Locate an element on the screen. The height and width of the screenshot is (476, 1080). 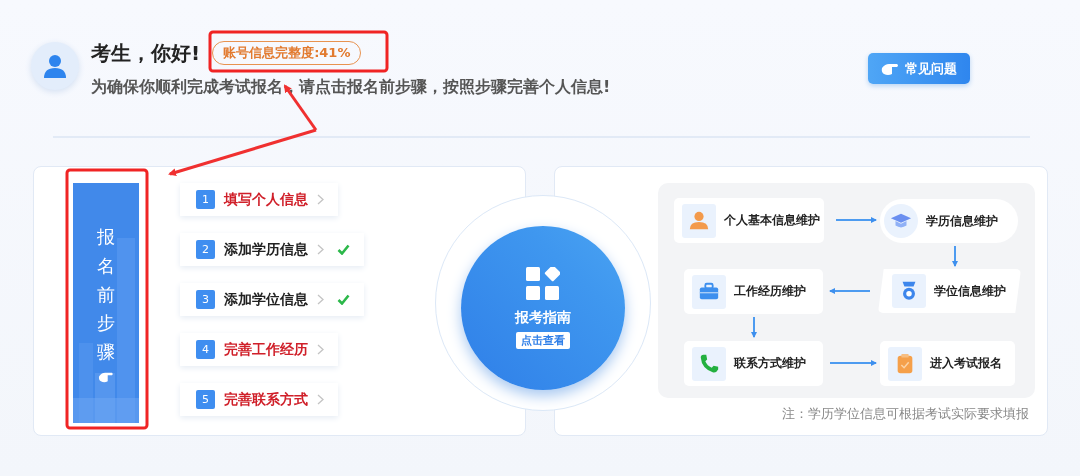
flow-node: 学历信息维护 is located at coordinates (949, 221).